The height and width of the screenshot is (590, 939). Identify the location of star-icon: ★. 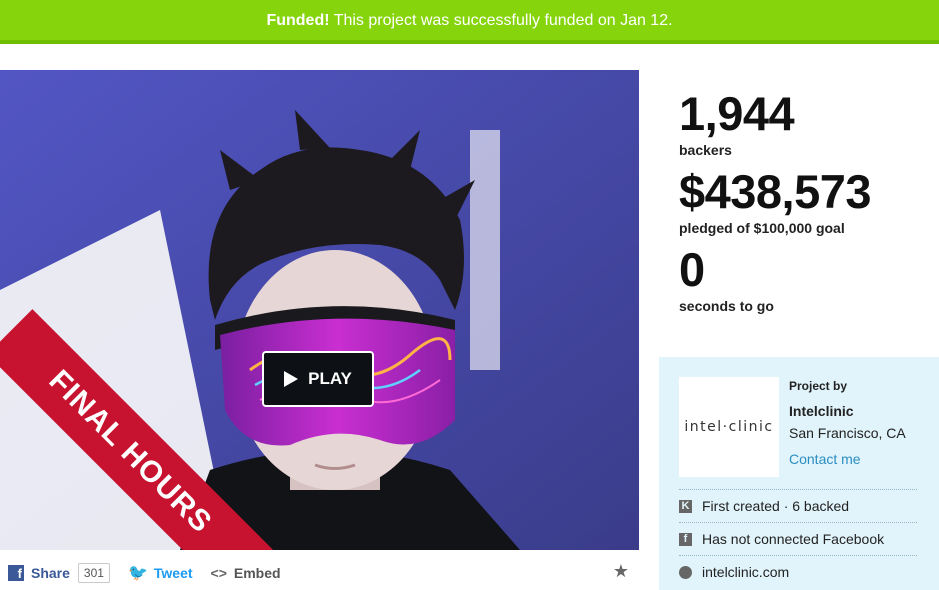
(621, 571).